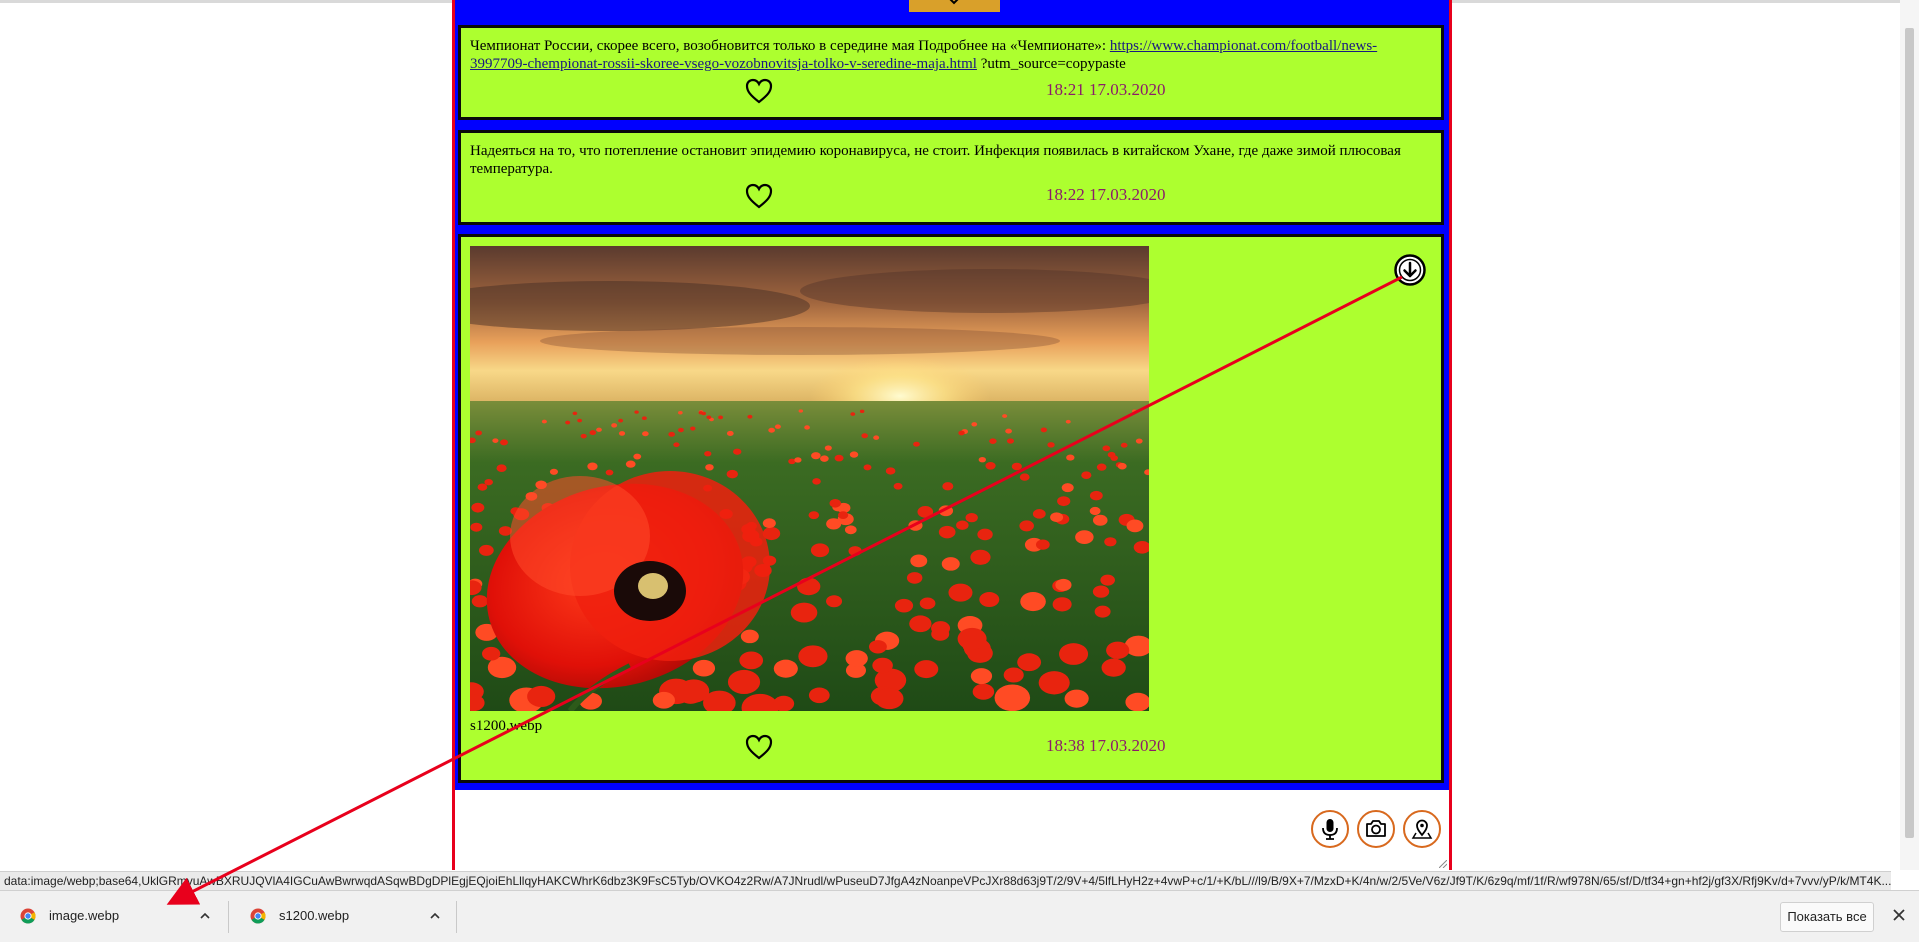 Image resolution: width=1919 pixels, height=942 pixels. Describe the element at coordinates (1410, 270) in the screenshot. I see `download-arrow-icon` at that location.